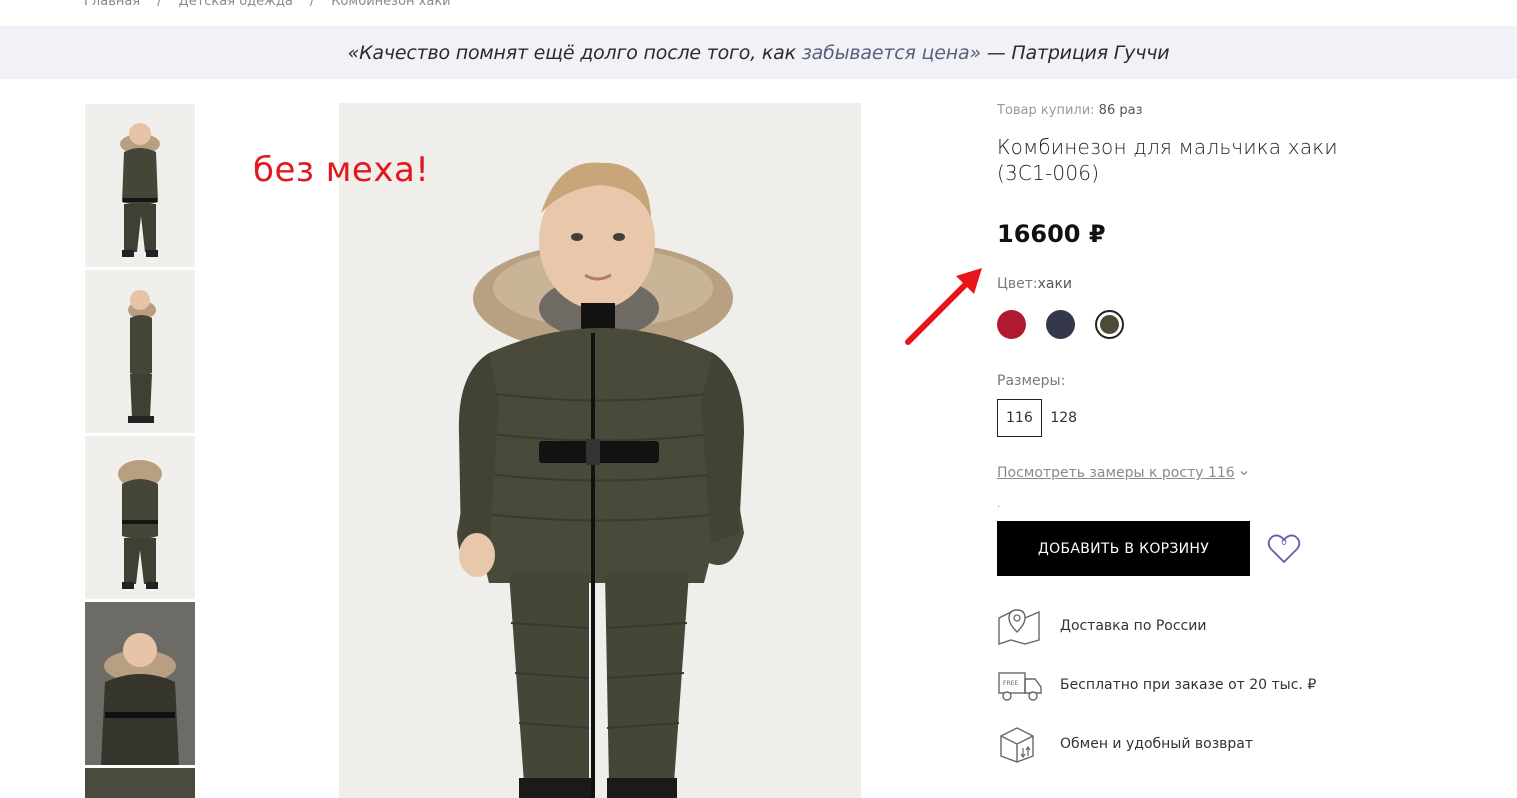 The width and height of the screenshot is (1517, 798). I want to click on color-swatch-red, so click(1011, 324).